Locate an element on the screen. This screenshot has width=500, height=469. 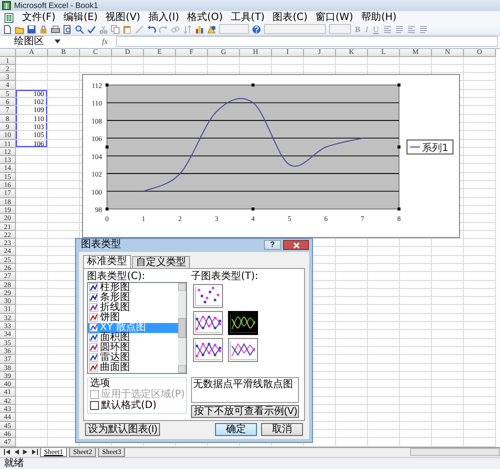
window-title: Microsoft Excel - Book1 is located at coordinates (56, 5).